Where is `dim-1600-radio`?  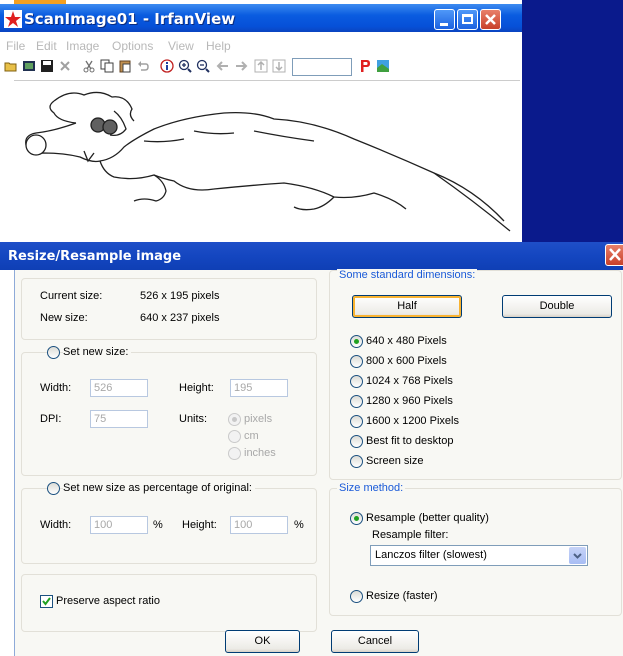
dim-1600-radio is located at coordinates (356, 421).